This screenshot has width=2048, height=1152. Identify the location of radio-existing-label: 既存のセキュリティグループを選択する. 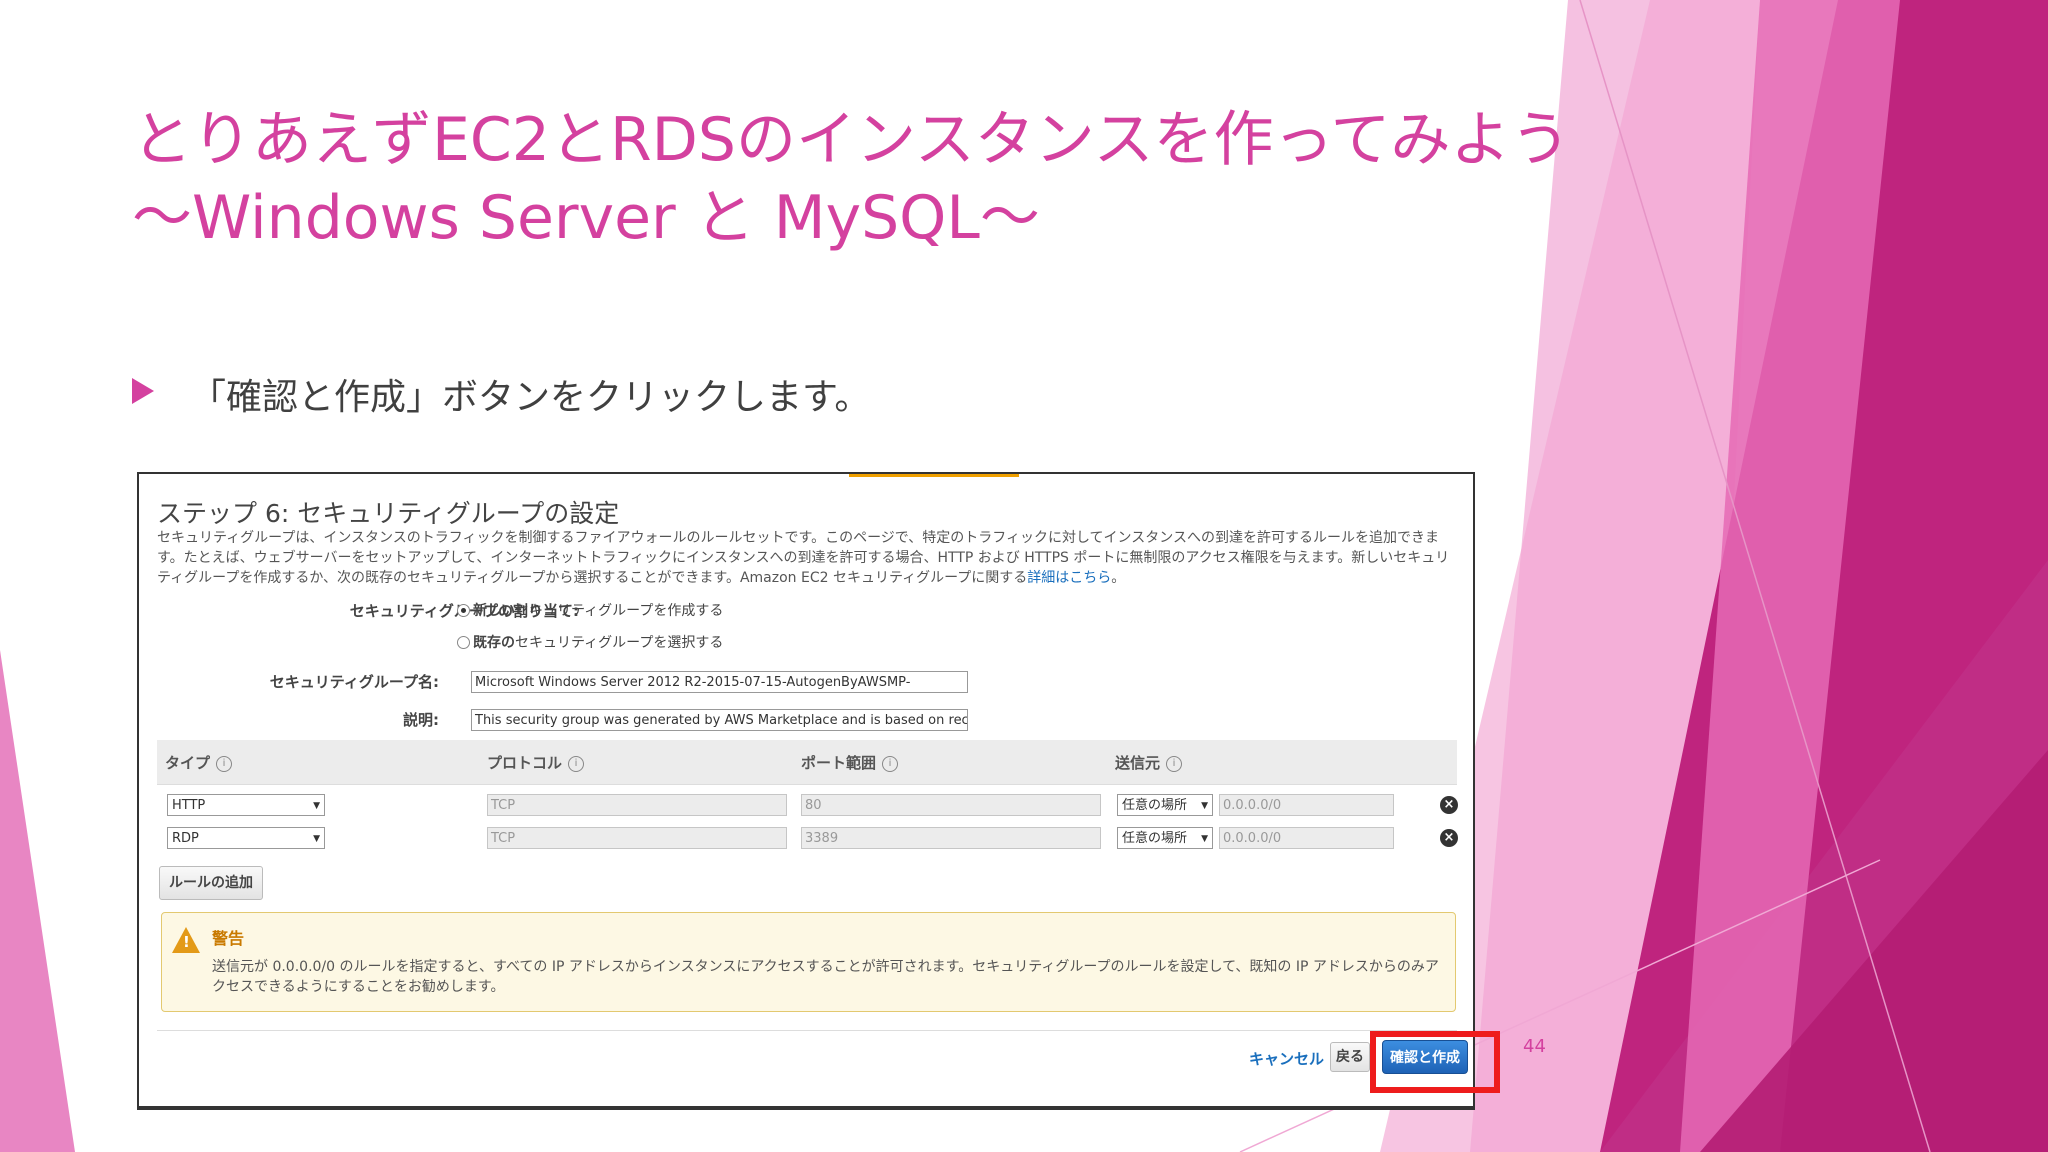
(598, 642).